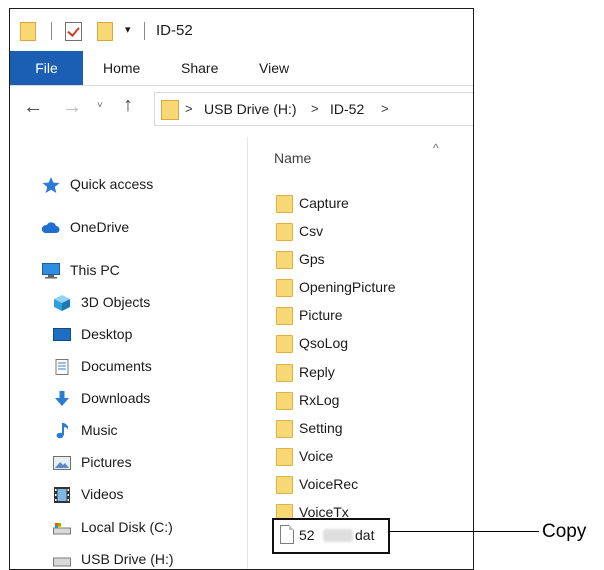 This screenshot has height=570, width=604. I want to click on nav-item-label: Music, so click(99, 430).